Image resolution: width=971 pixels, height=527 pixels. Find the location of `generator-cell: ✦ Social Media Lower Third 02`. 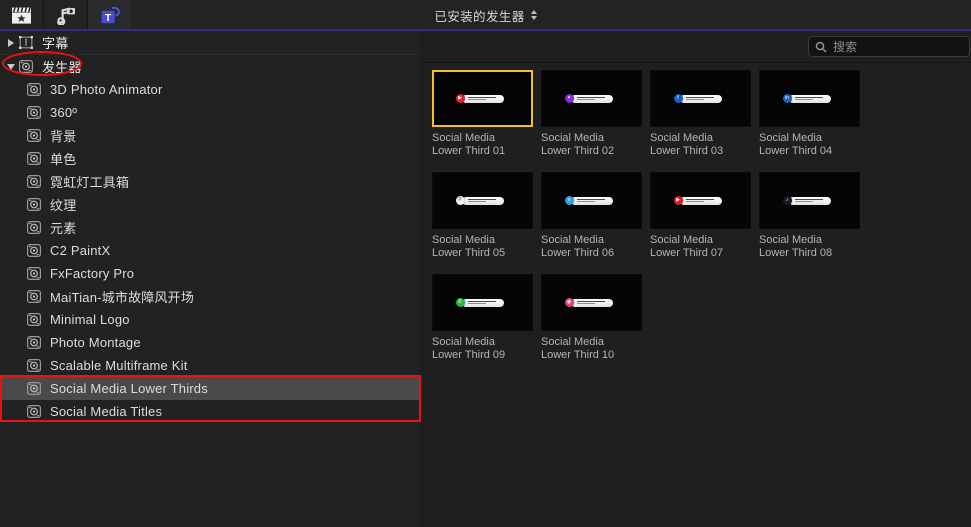

generator-cell: ✦ Social Media Lower Third 02 is located at coordinates (595, 114).